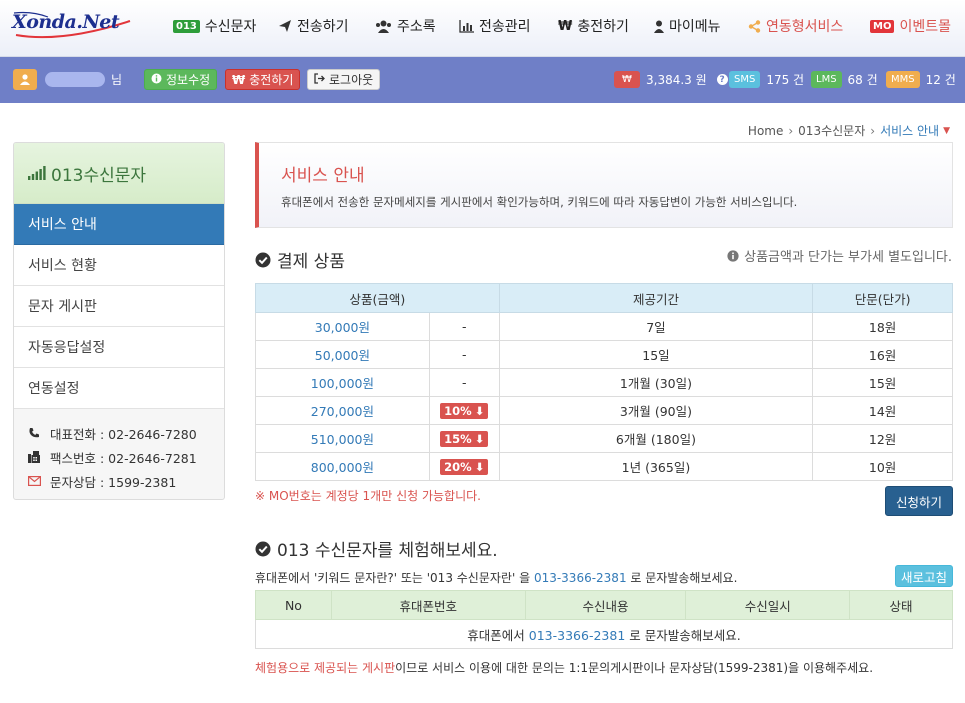 Image resolution: width=965 pixels, height=703 pixels. What do you see at coordinates (99, 175) in the screenshot?
I see `sidebar-title-text: 013수신문자` at bounding box center [99, 175].